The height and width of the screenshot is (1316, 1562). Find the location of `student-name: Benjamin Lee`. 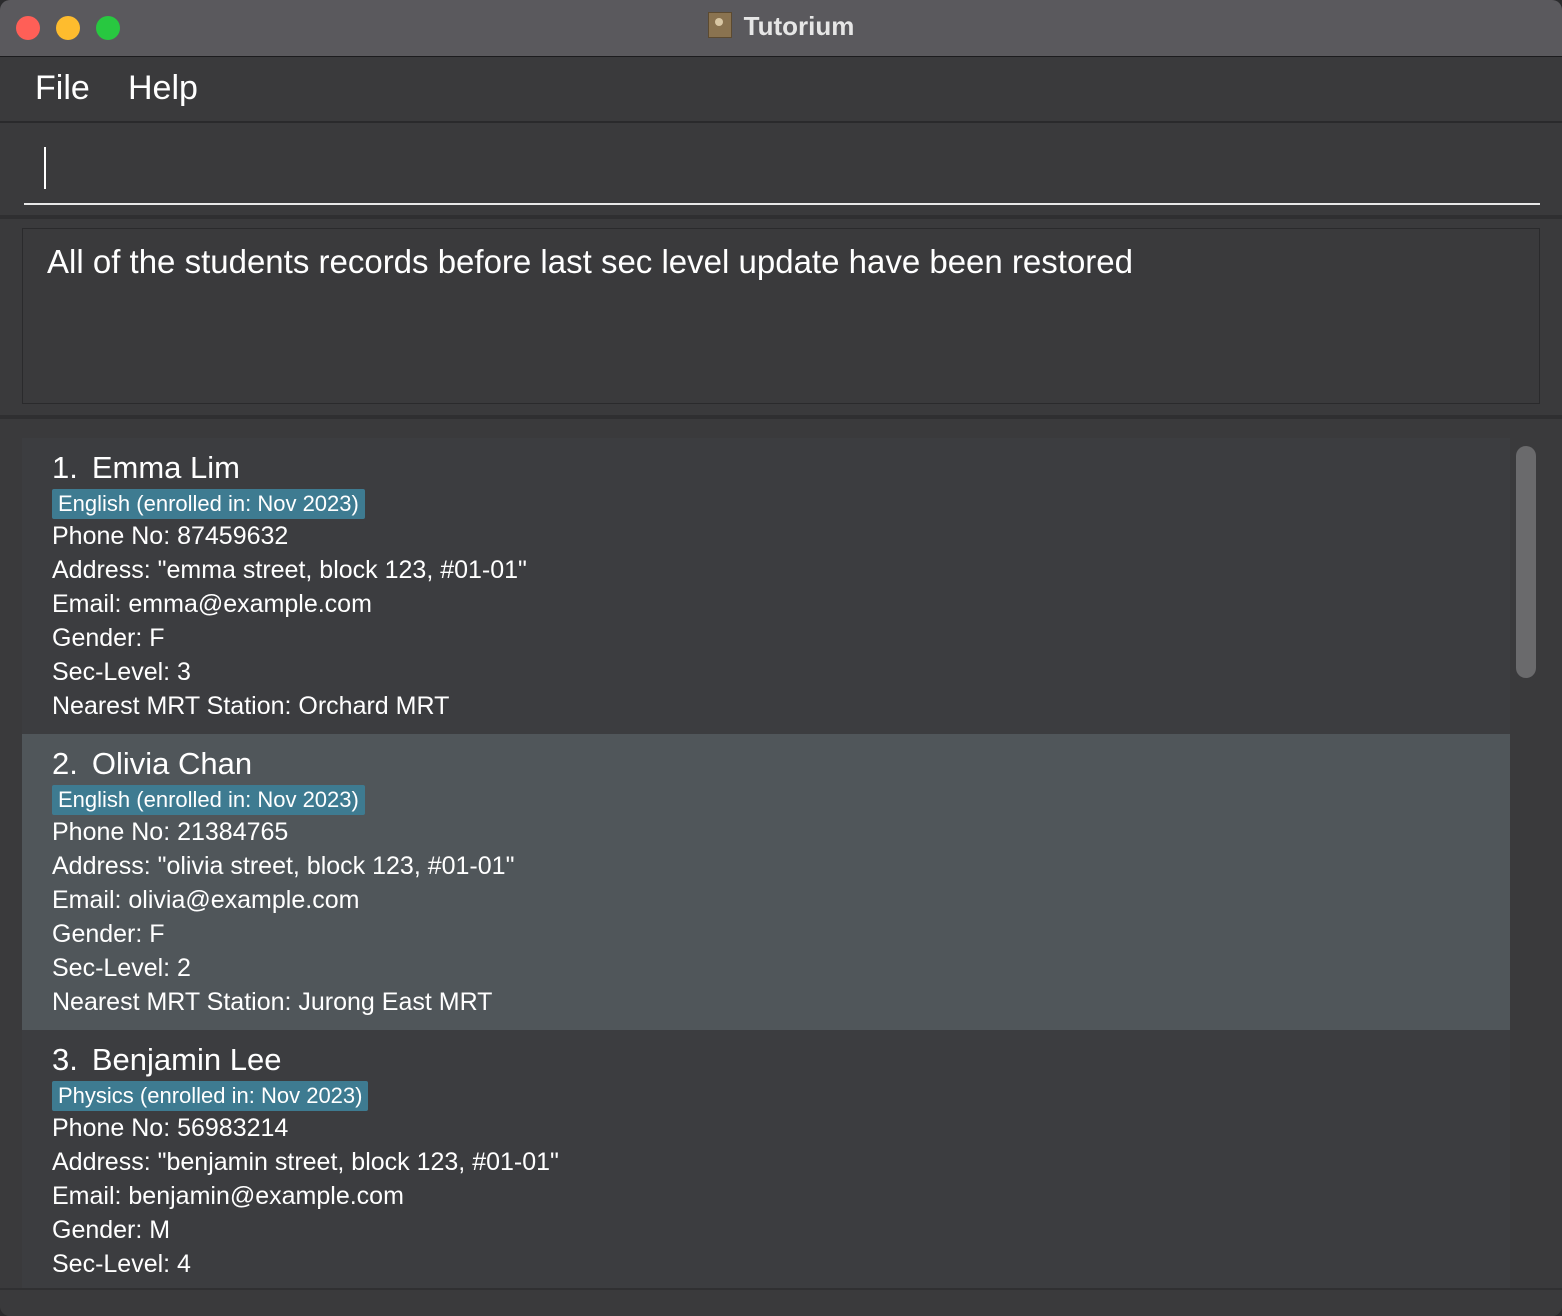

student-name: Benjamin Lee is located at coordinates (186, 1059).